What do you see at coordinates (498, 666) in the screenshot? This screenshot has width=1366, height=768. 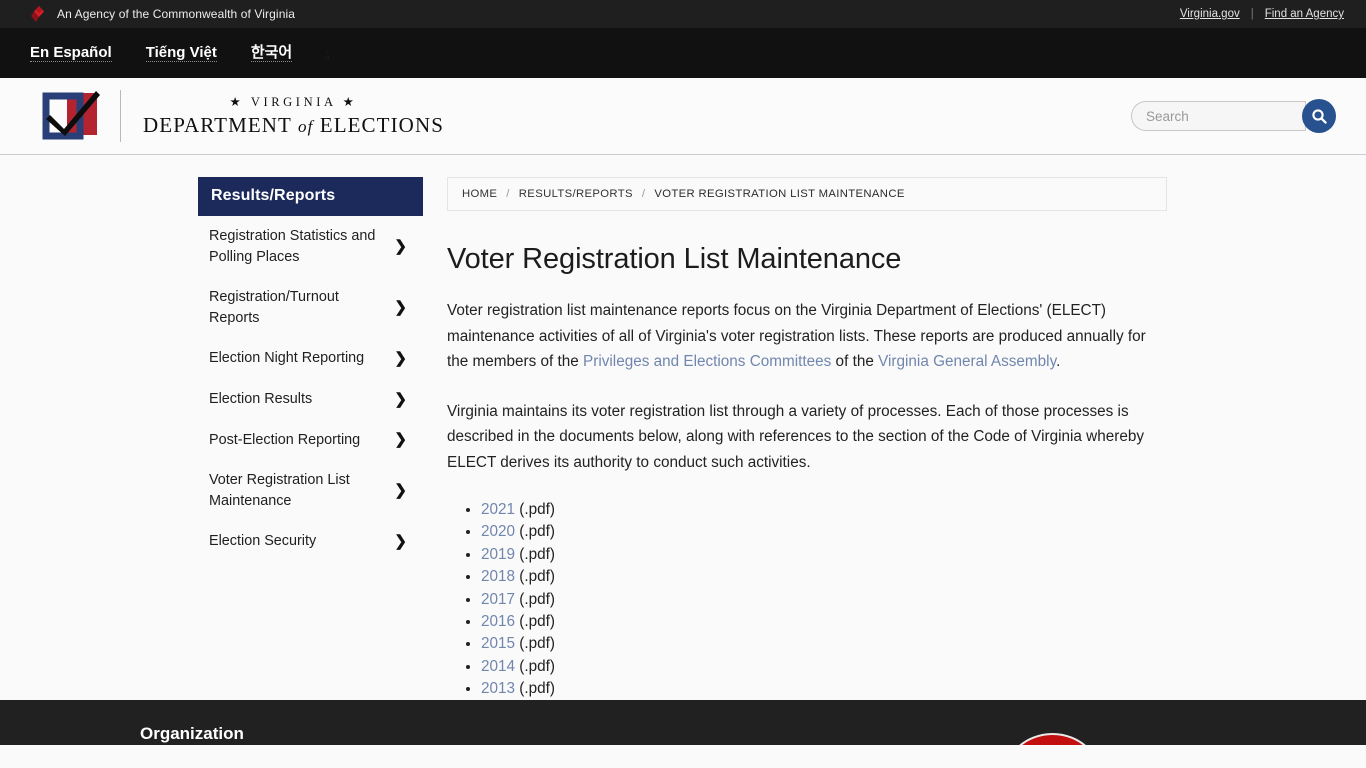 I see `report-link-2014: 2014` at bounding box center [498, 666].